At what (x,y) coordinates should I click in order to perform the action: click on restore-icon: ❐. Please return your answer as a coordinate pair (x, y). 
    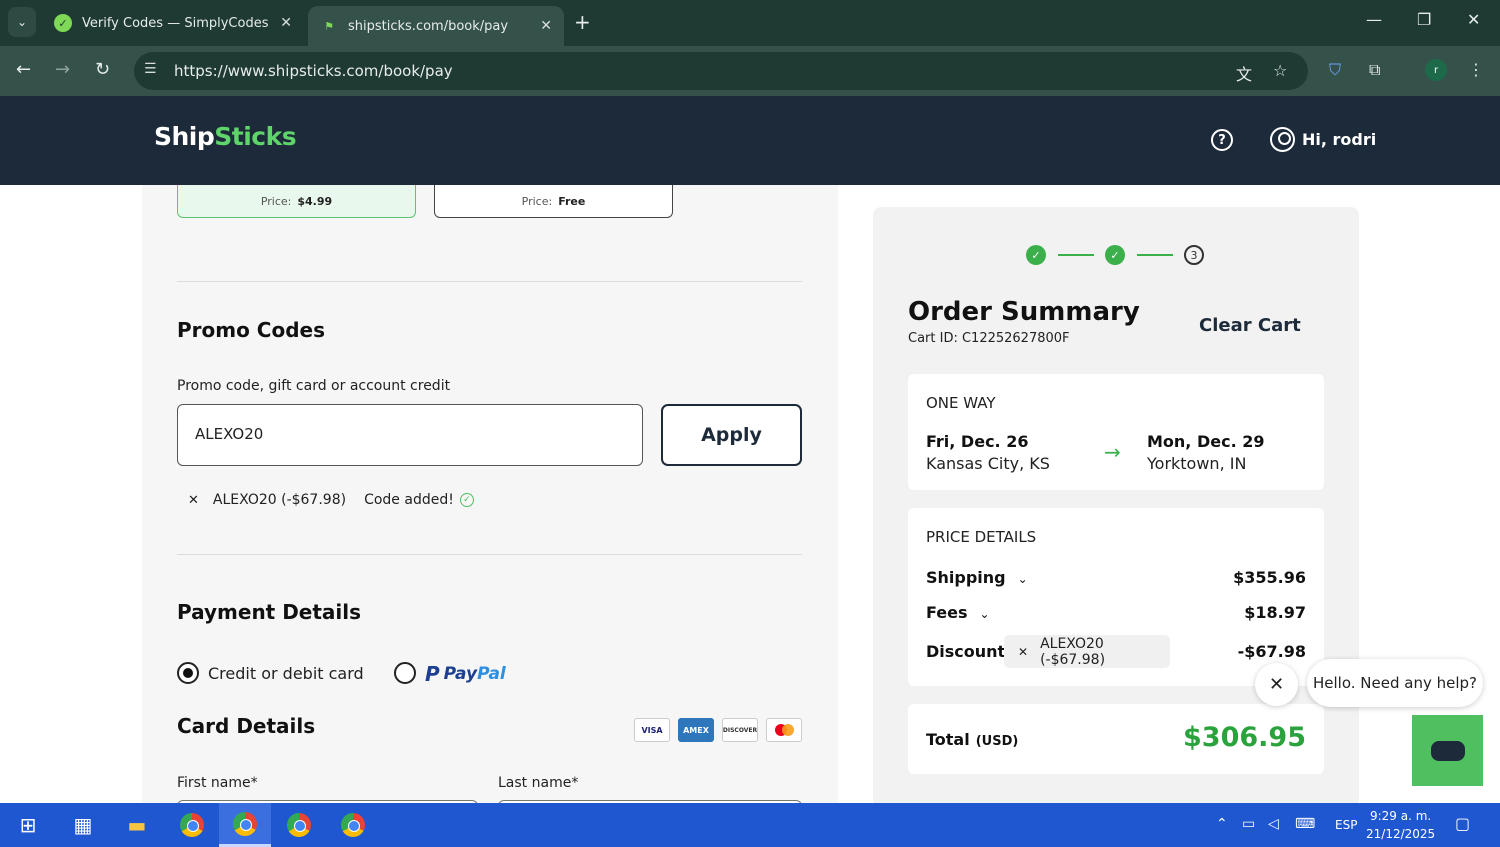
    Looking at the image, I should click on (1424, 19).